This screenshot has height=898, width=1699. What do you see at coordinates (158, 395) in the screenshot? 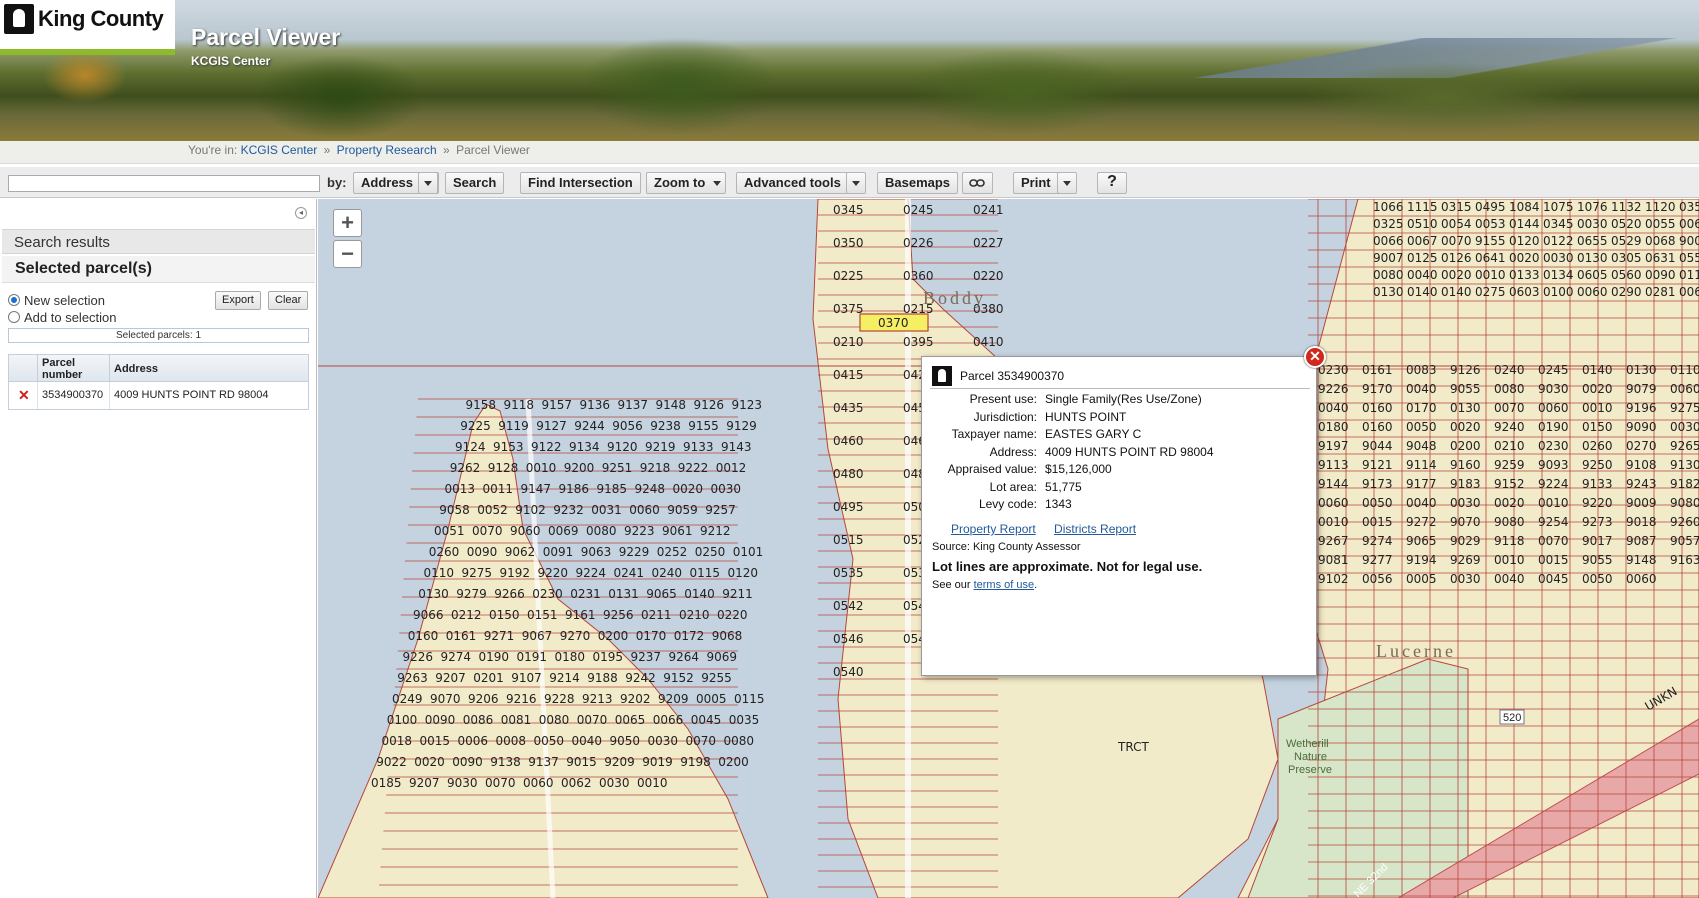
I see `table-row: ✕ 3534900370 4009 HUNTS POINT RD 98004` at bounding box center [158, 395].